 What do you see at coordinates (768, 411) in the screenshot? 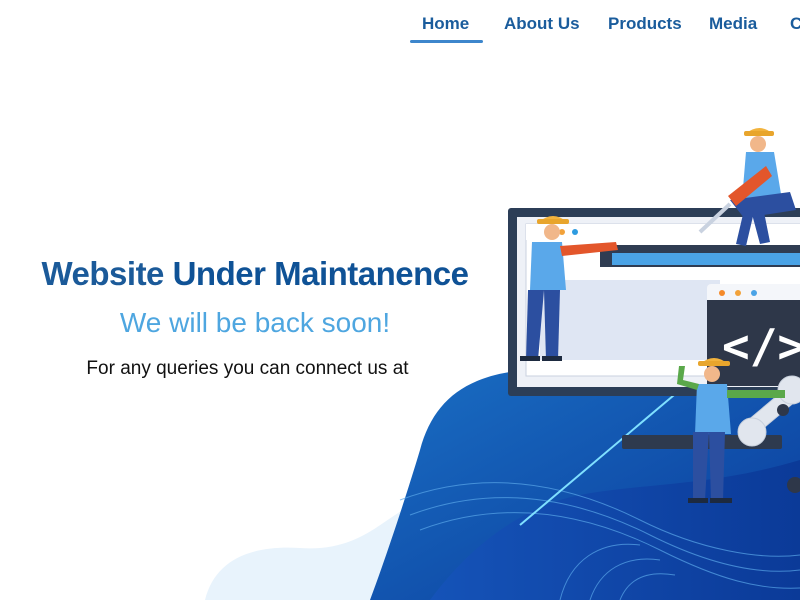
I see `wrench-icon` at bounding box center [768, 411].